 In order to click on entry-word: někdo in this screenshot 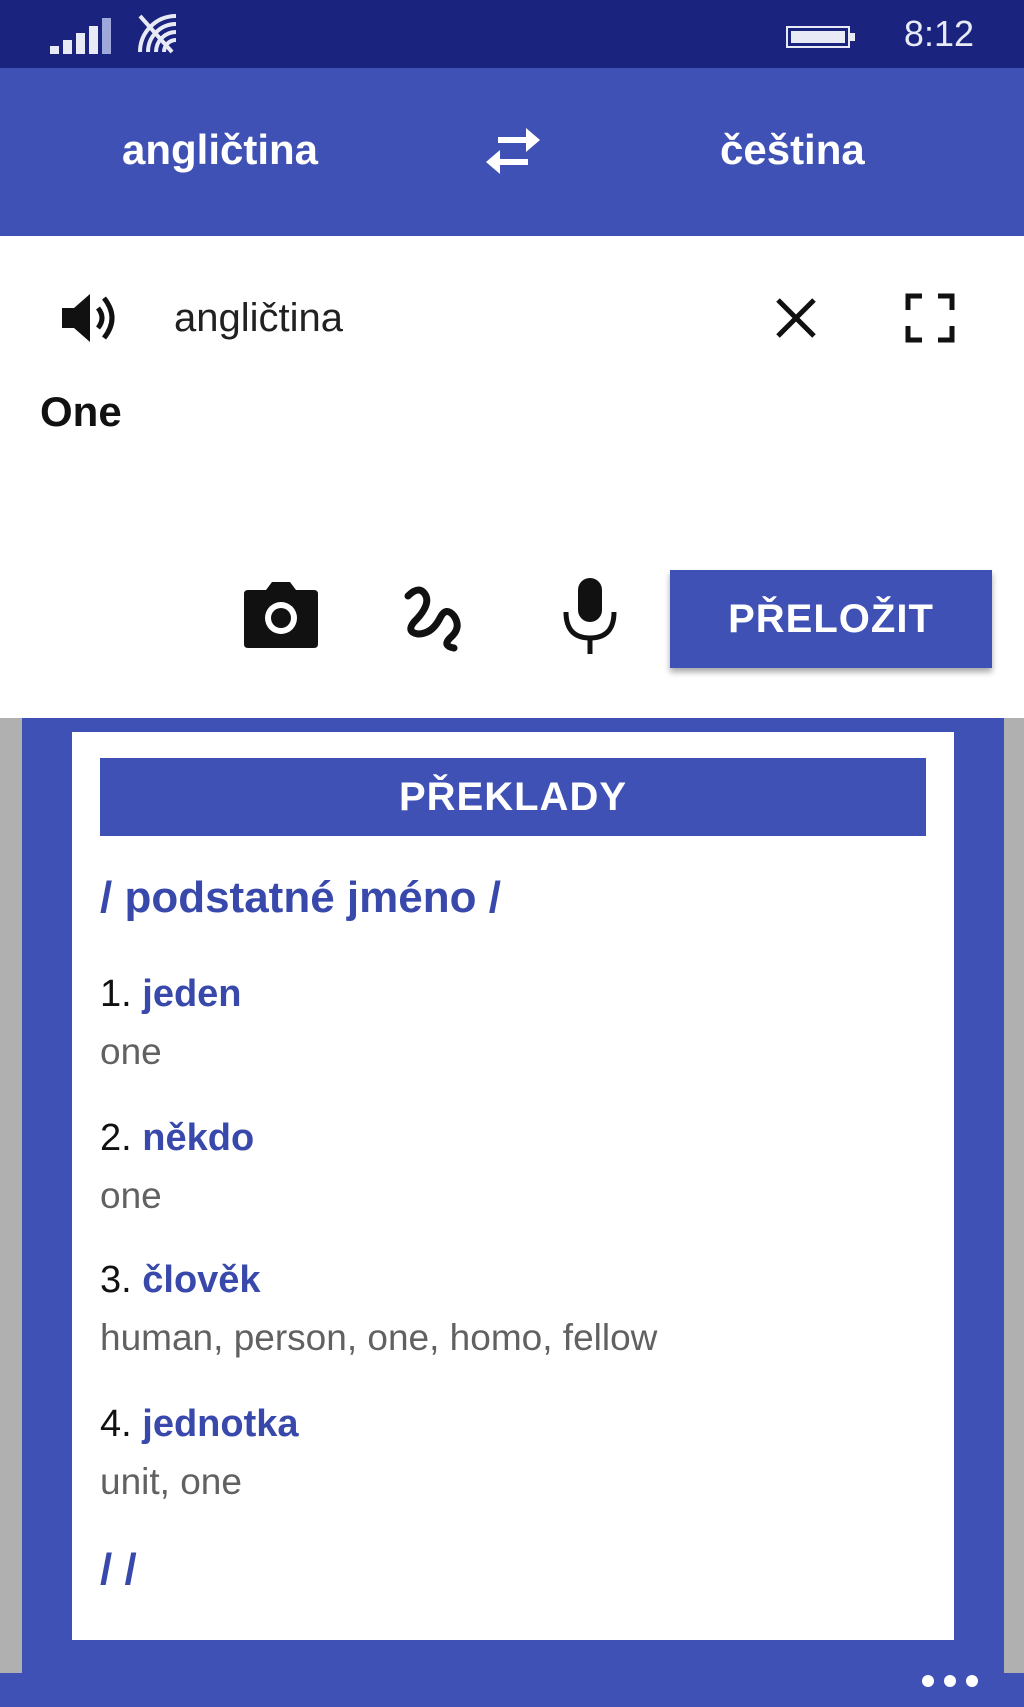, I will do `click(198, 1138)`.